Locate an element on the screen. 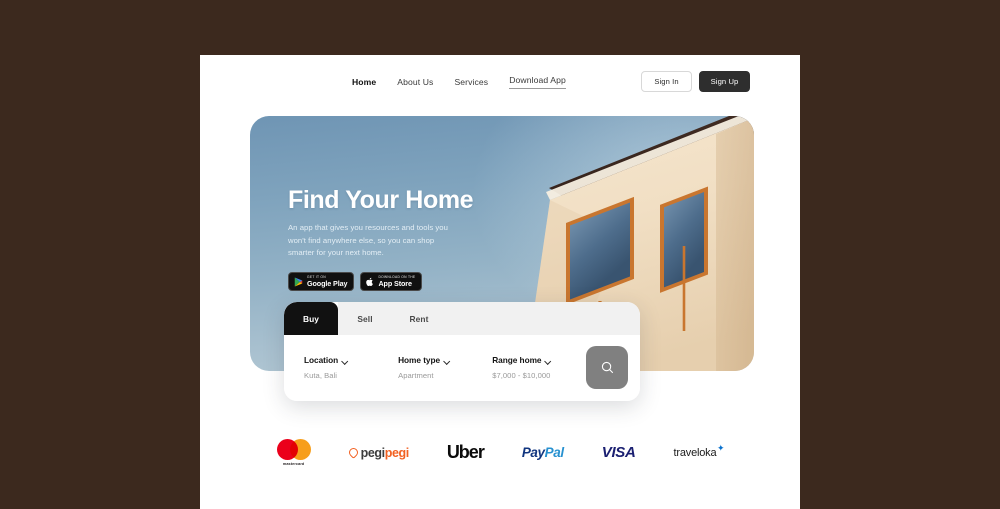 The width and height of the screenshot is (1000, 509). google-play-badge: GET IT ON Google Play is located at coordinates (321, 282).